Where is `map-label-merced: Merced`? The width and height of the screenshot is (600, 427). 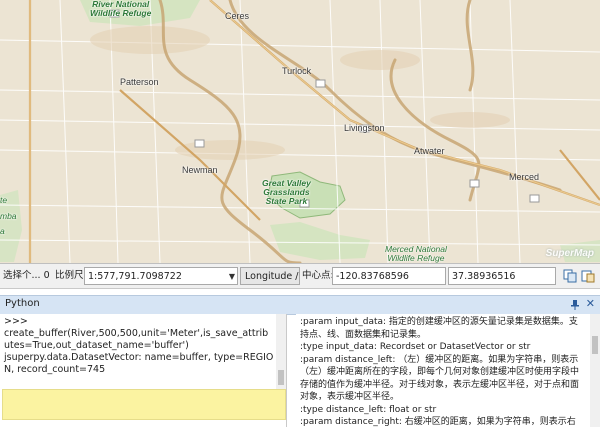
map-label-merced: Merced is located at coordinates (524, 177).